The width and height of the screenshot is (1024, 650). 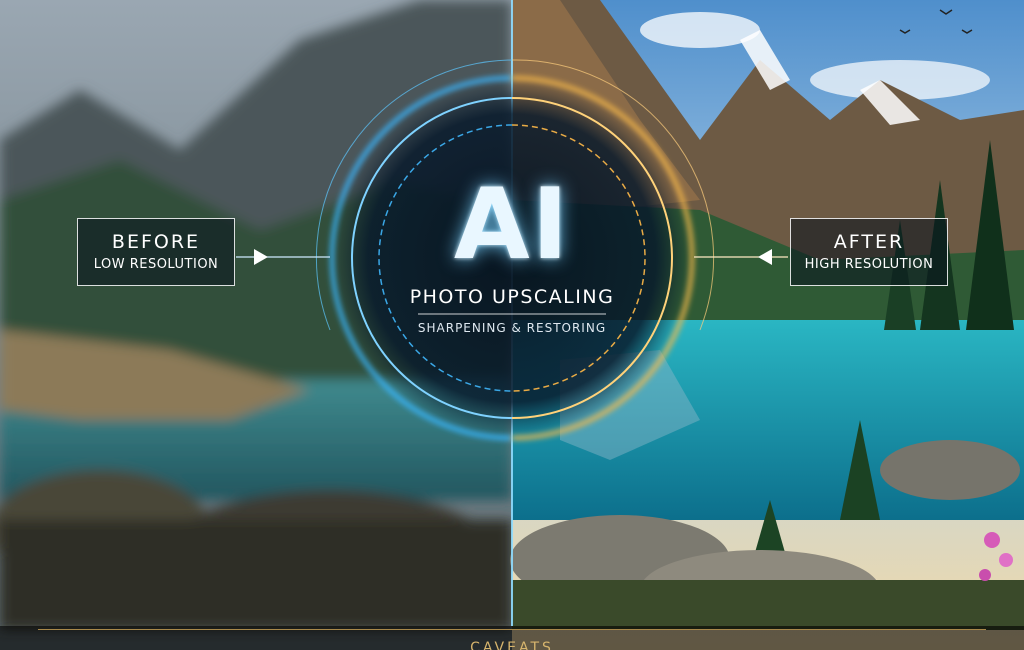 I want to click on ai-subtitle: PHOTO UPSCALING, so click(x=512, y=297).